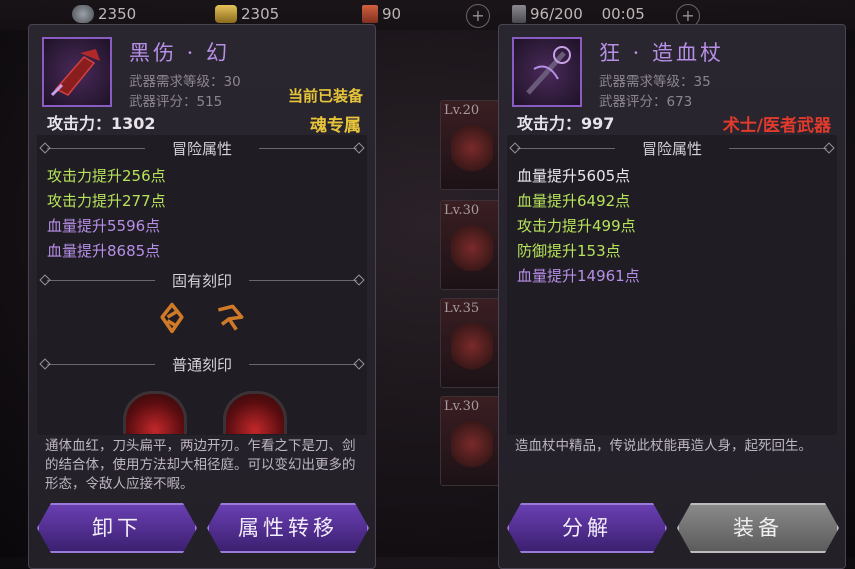 The height and width of the screenshot is (569, 855). I want to click on unequip-button: 卸下, so click(117, 528).